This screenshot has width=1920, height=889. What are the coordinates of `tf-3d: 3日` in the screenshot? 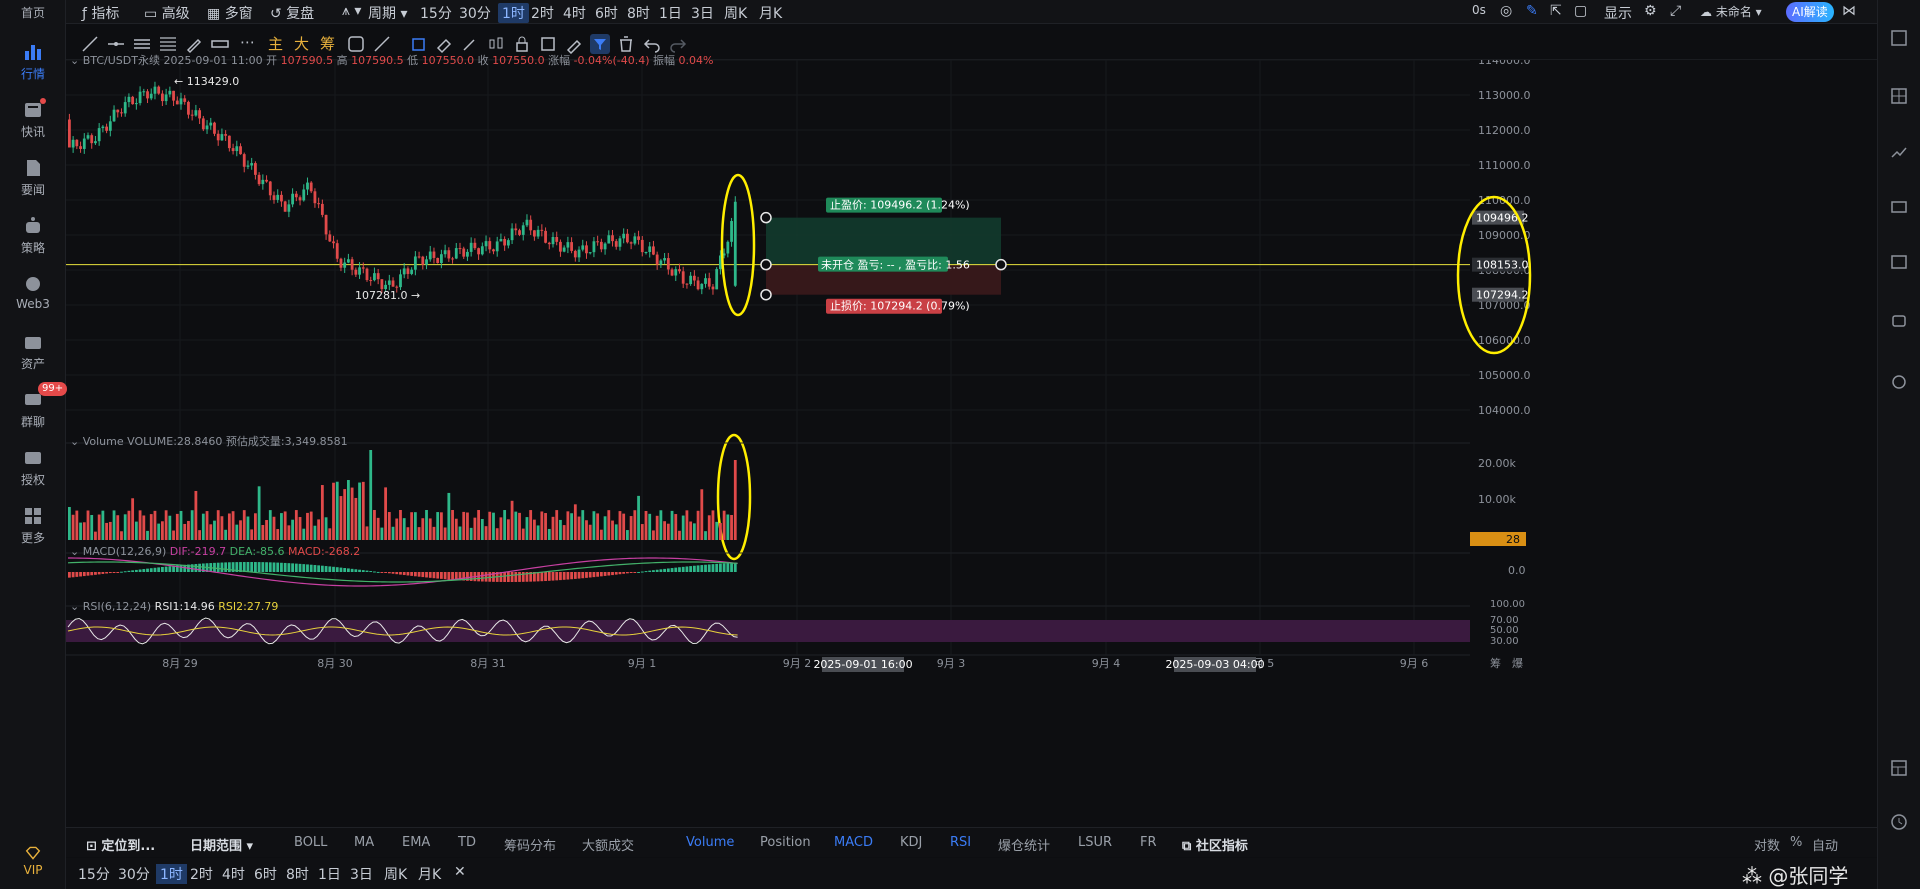 It's located at (702, 13).